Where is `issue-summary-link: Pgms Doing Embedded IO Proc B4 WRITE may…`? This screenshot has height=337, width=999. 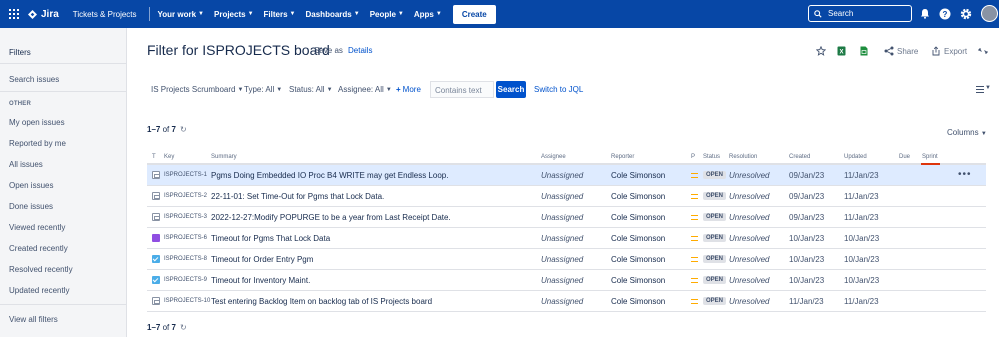
issue-summary-link: Pgms Doing Embedded IO Proc B4 WRITE may… is located at coordinates (329, 175).